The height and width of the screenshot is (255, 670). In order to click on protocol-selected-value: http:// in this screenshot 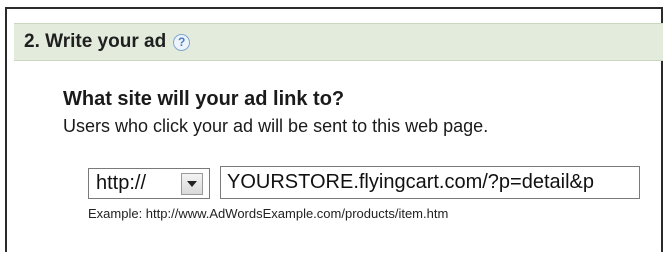, I will do `click(121, 183)`.